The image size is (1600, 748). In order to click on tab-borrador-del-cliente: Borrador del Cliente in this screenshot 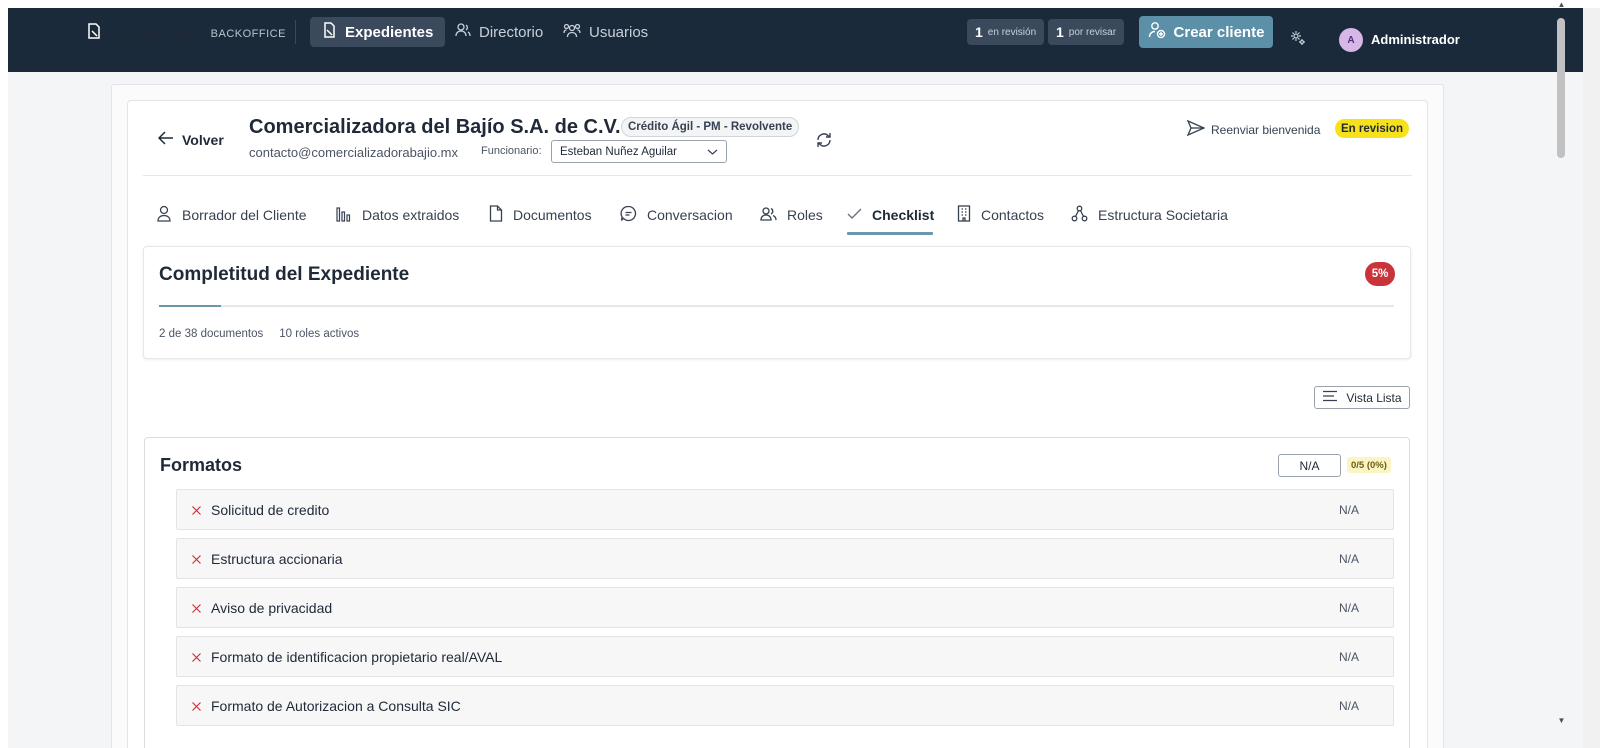, I will do `click(231, 215)`.